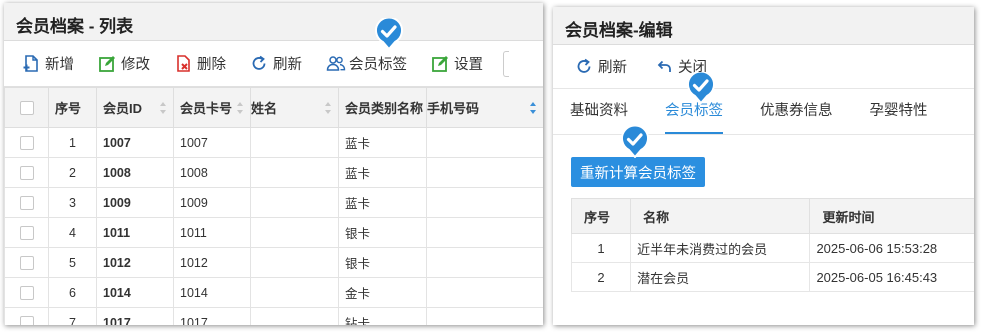 The image size is (983, 334). Describe the element at coordinates (211, 65) in the screenshot. I see `delete-button-label: 删除` at that location.